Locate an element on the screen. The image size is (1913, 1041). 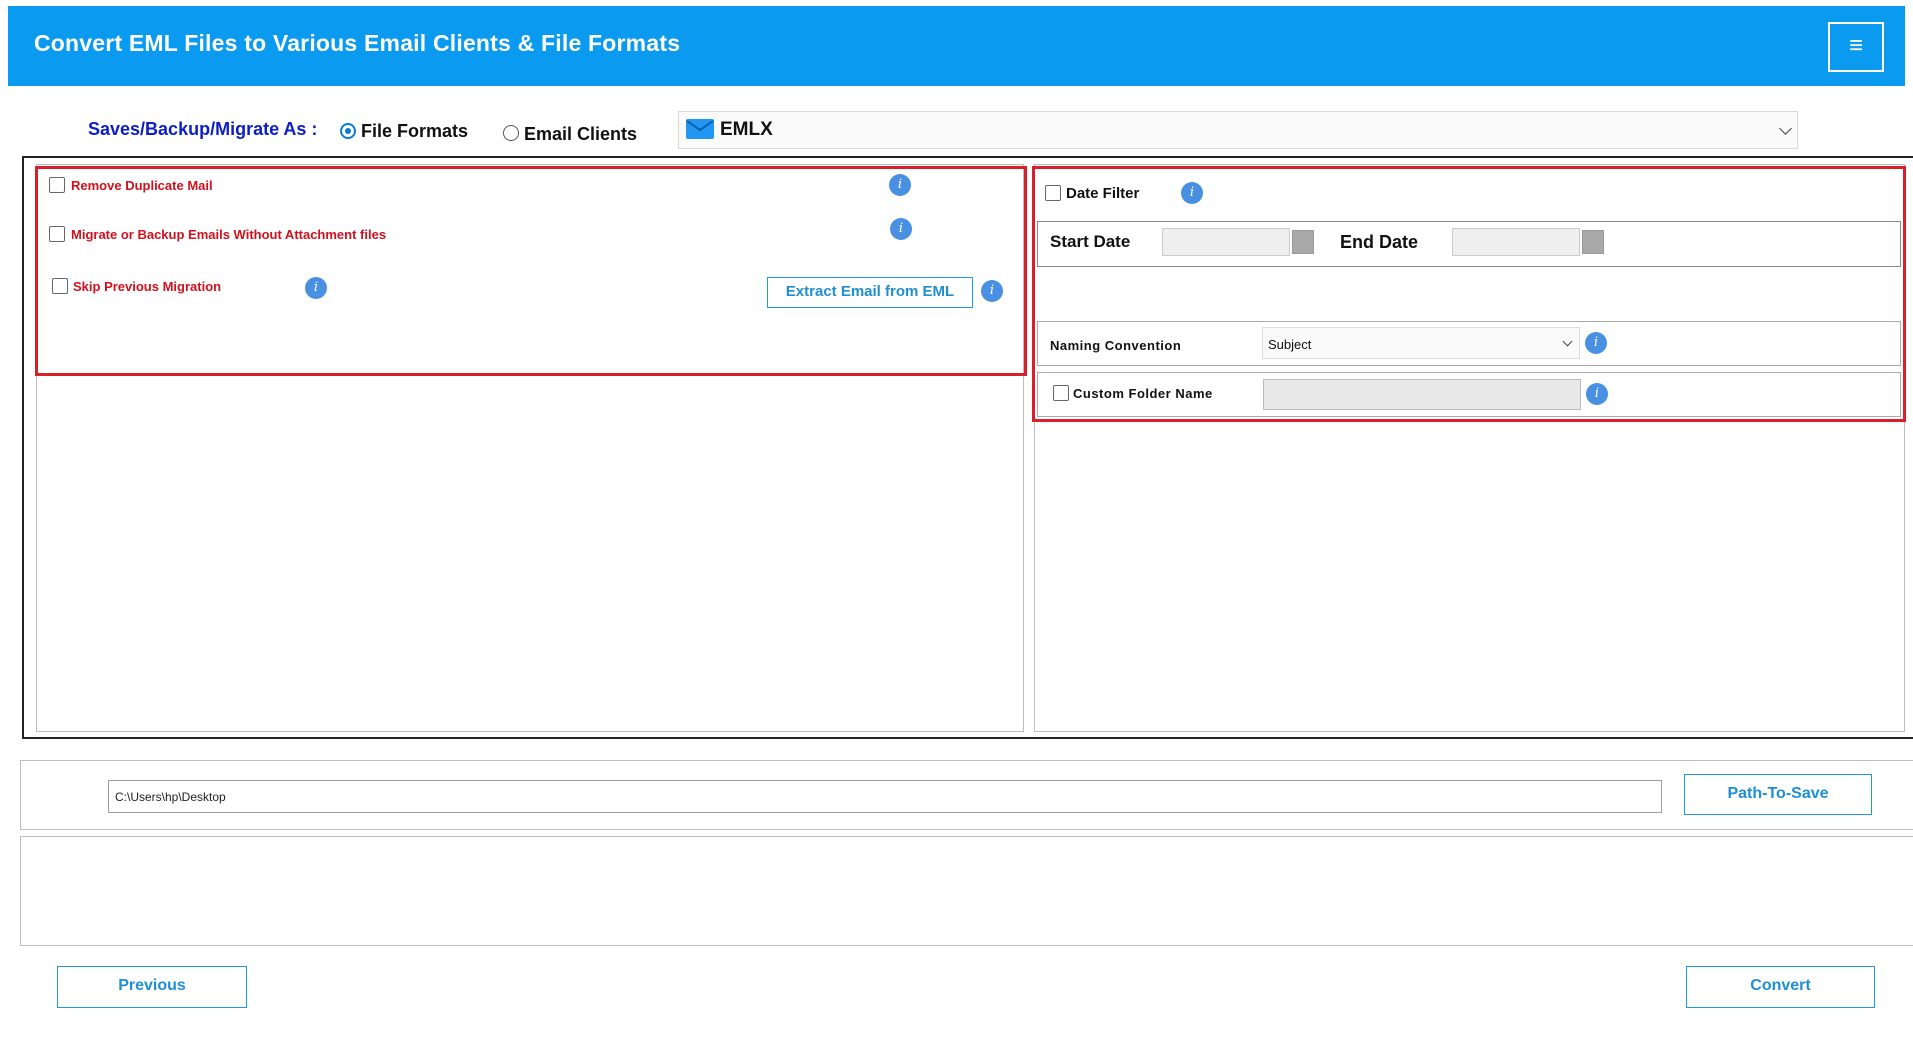
hamburger-icon: ≡ is located at coordinates (1855, 45).